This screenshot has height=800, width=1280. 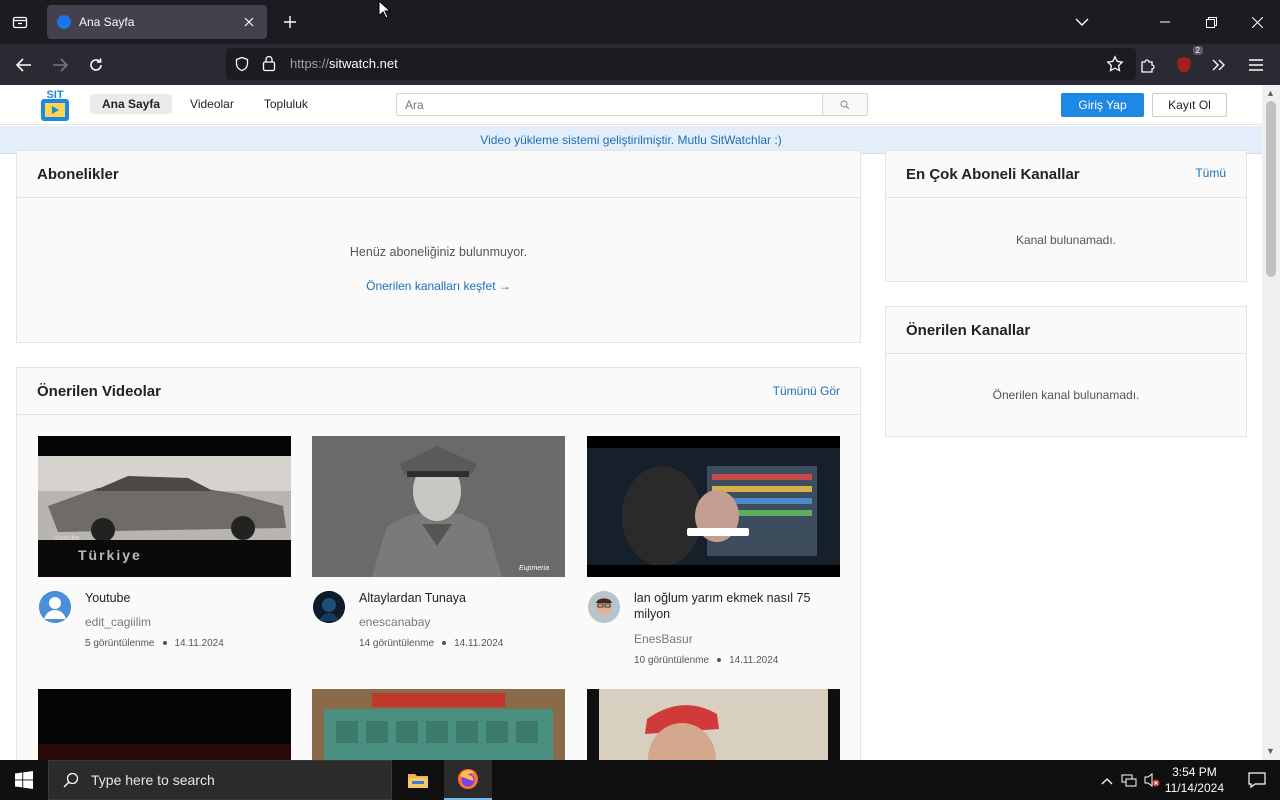 I want to click on video-thumbnail: Eupmeria, so click(x=438, y=506).